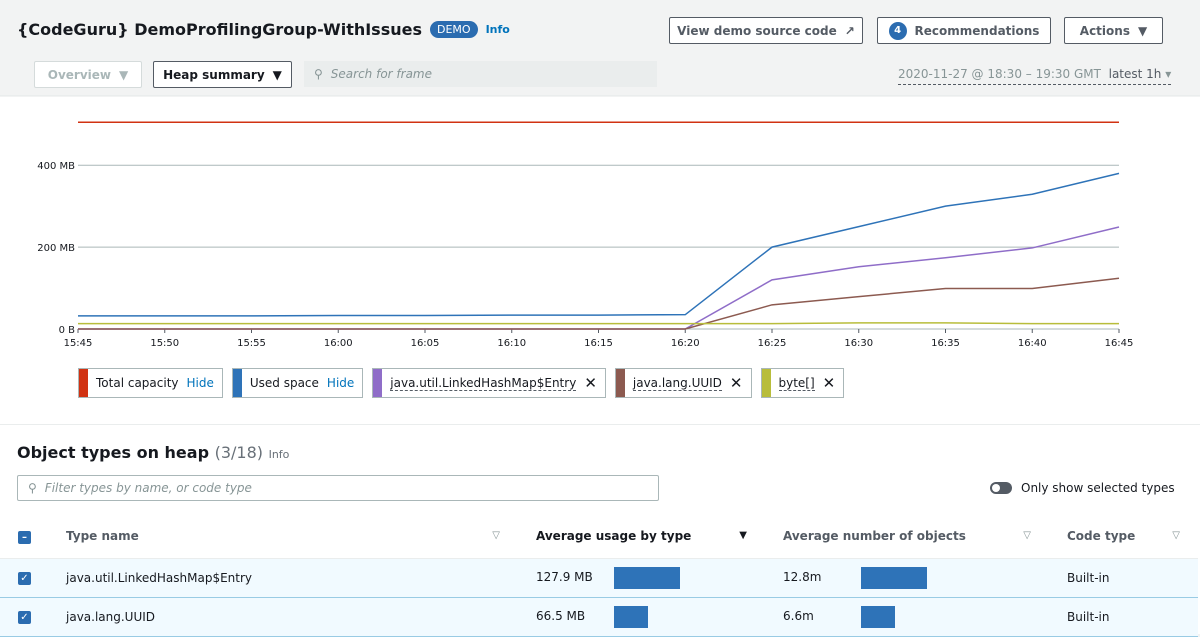 The image size is (1200, 637). What do you see at coordinates (67, 330) in the screenshot?
I see `y-tick-label: 0 B` at bounding box center [67, 330].